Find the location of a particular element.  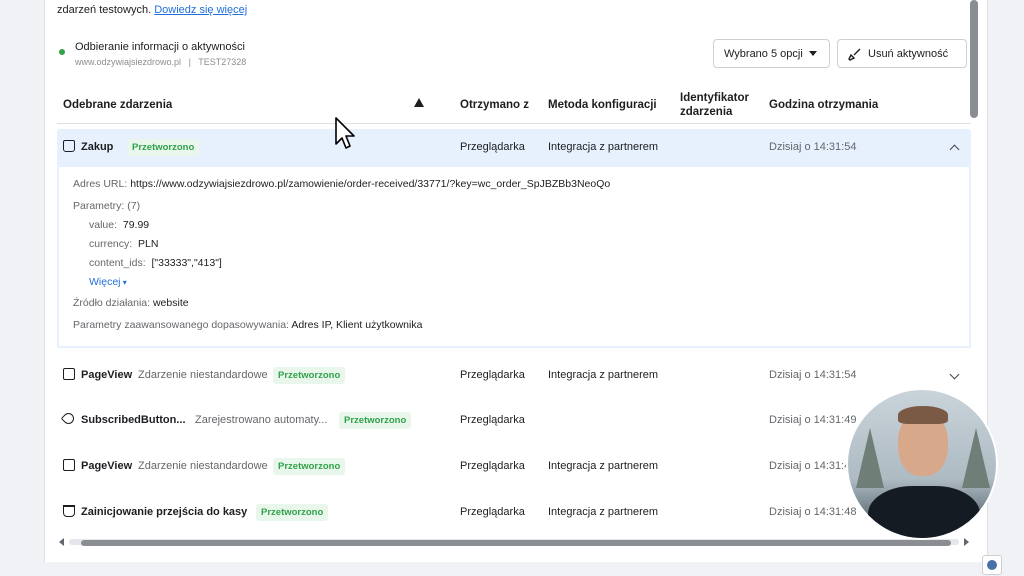

param-value: ["33333","413"] is located at coordinates (186, 263).